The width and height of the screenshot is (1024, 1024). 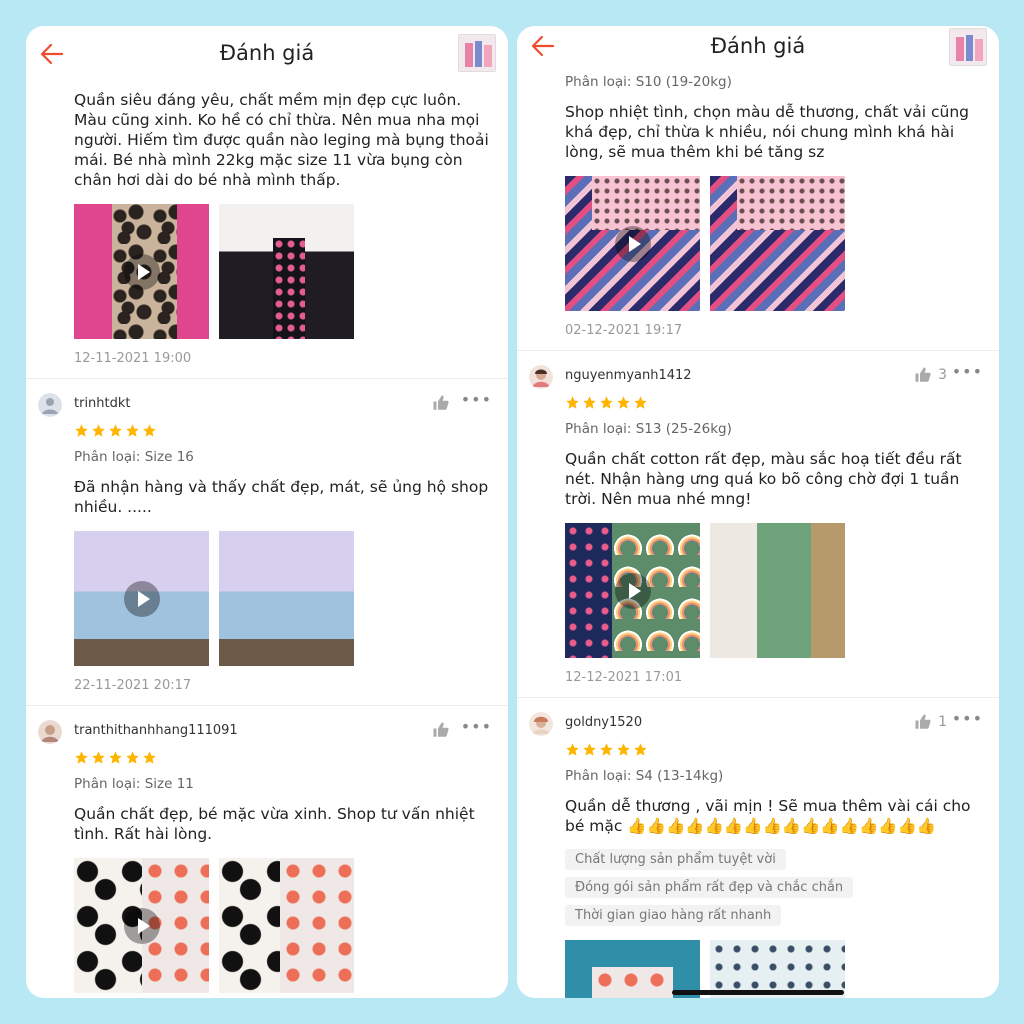 What do you see at coordinates (134, 784) in the screenshot?
I see `review-variant: Phân loại: Size 11` at bounding box center [134, 784].